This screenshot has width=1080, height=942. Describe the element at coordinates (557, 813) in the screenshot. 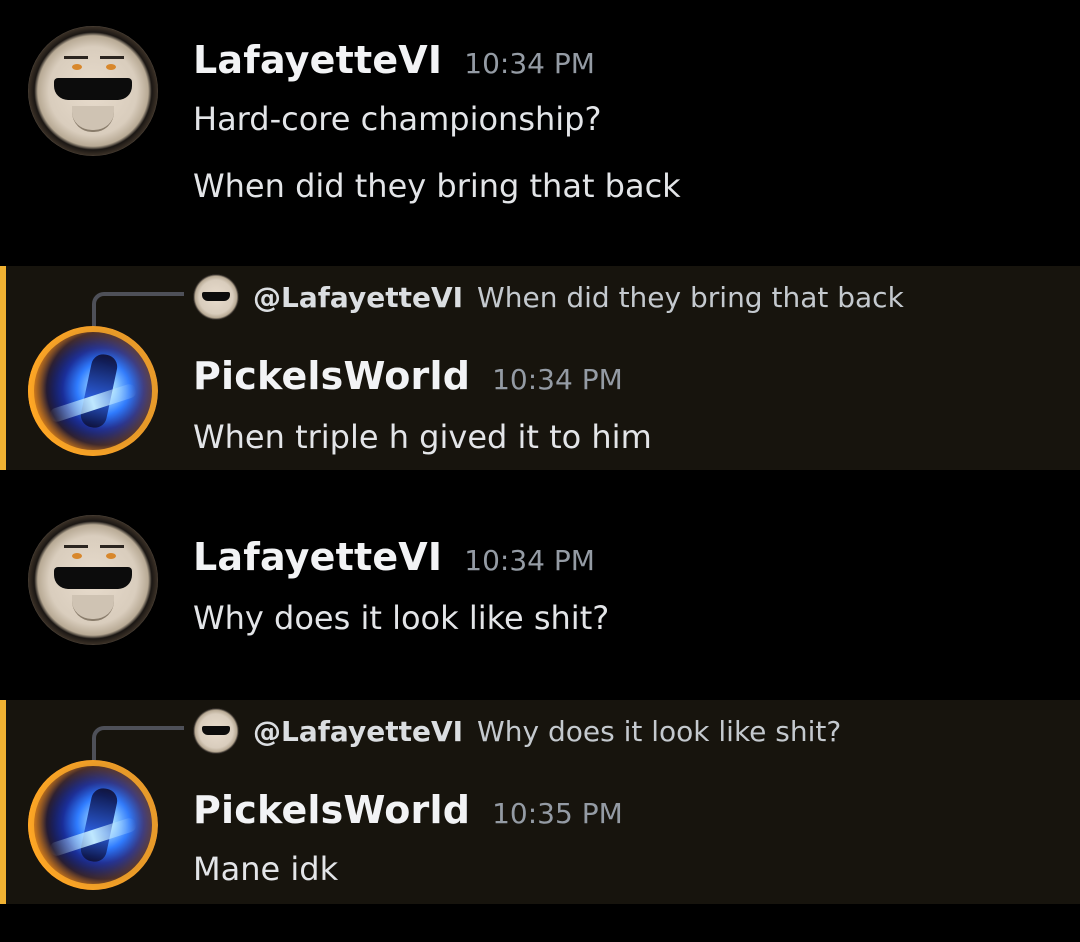

I see `timestamp: 10:35 PM` at that location.